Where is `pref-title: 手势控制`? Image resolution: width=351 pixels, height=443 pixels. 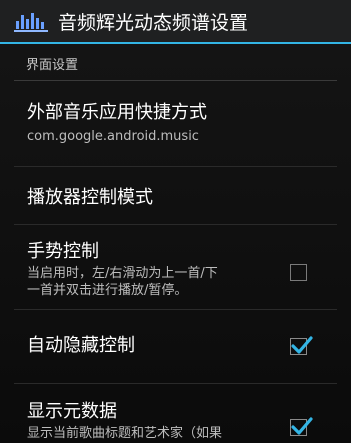
pref-title: 手势控制 is located at coordinates (63, 251).